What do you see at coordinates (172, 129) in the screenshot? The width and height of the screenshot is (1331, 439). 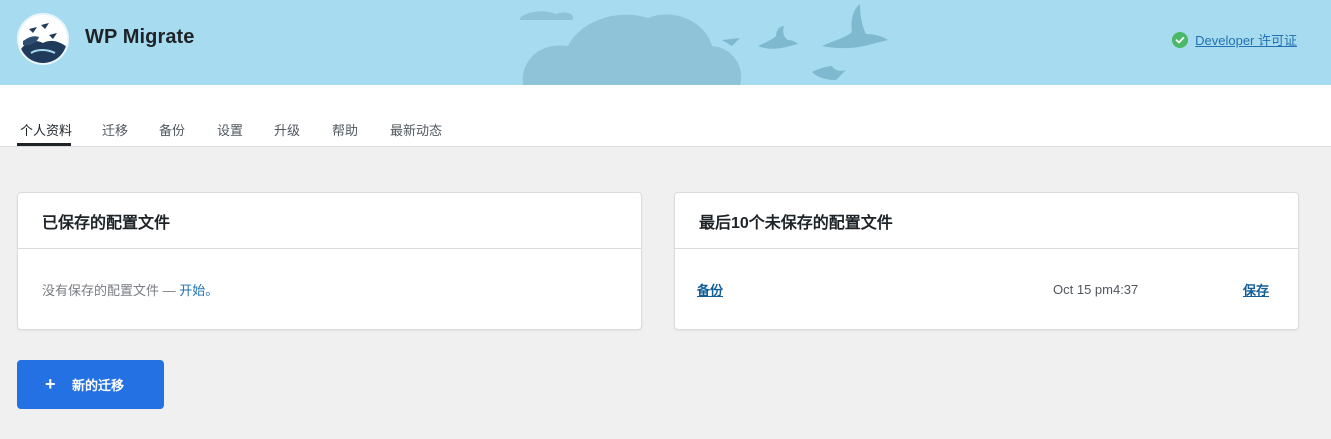 I see `tab-backups: 备份` at bounding box center [172, 129].